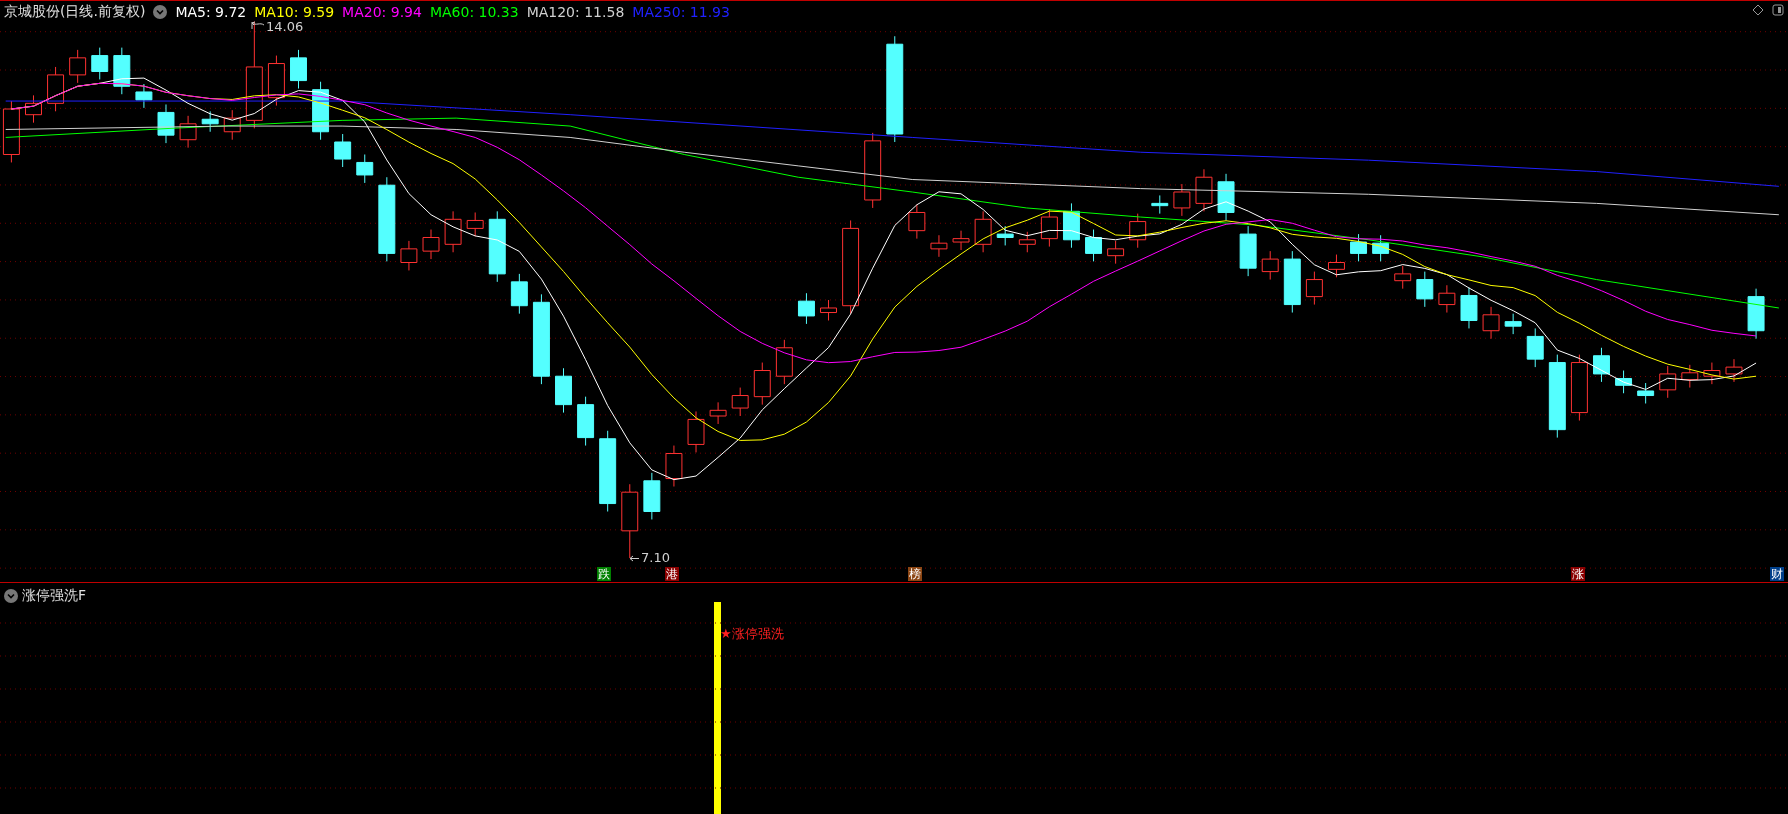 Image resolution: width=1788 pixels, height=814 pixels. I want to click on moving-average-value: MA60: 10.33, so click(474, 12).